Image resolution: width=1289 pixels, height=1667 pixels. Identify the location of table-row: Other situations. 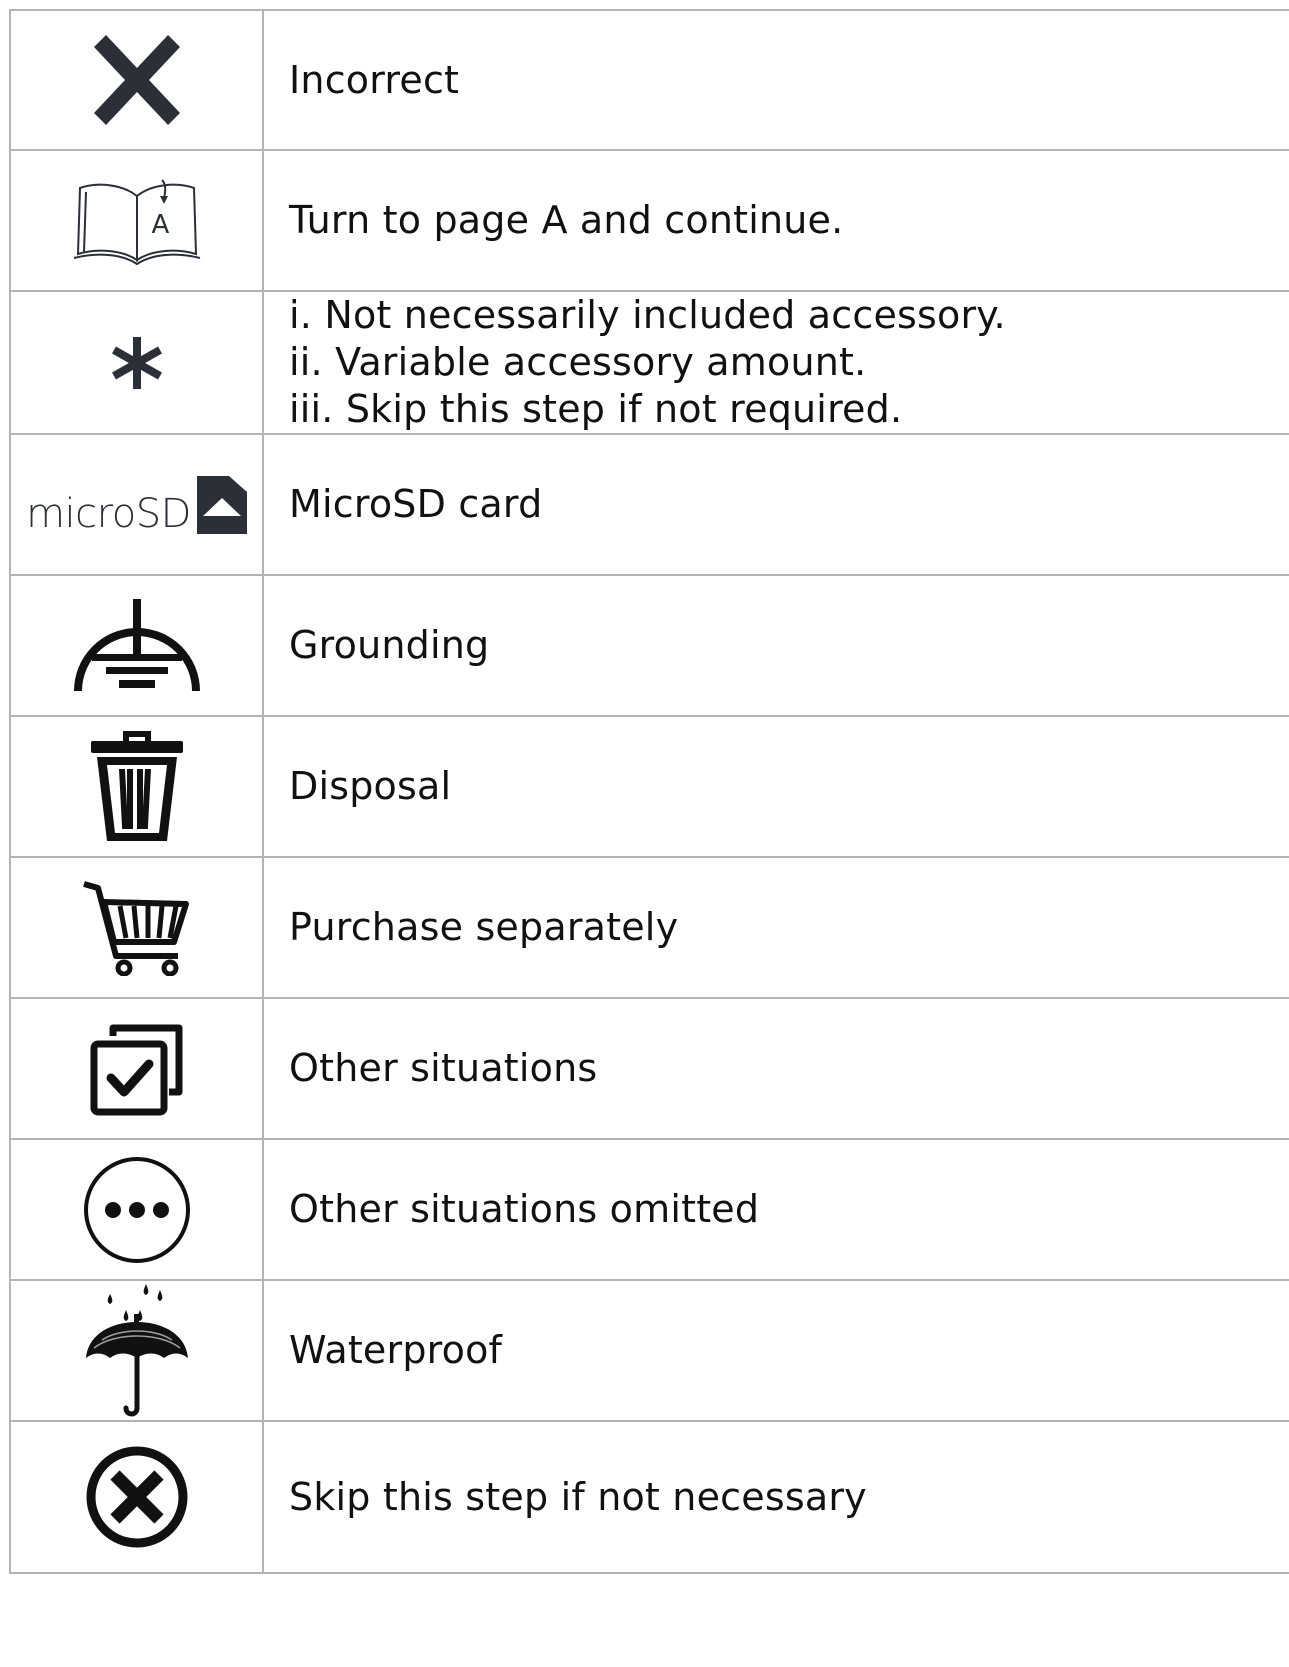
(649, 1068).